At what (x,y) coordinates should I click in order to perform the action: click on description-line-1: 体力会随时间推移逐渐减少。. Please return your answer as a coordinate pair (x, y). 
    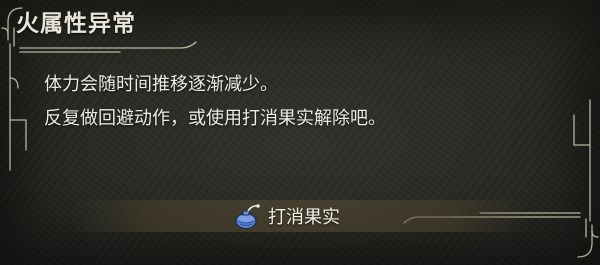
    Looking at the image, I should click on (161, 84).